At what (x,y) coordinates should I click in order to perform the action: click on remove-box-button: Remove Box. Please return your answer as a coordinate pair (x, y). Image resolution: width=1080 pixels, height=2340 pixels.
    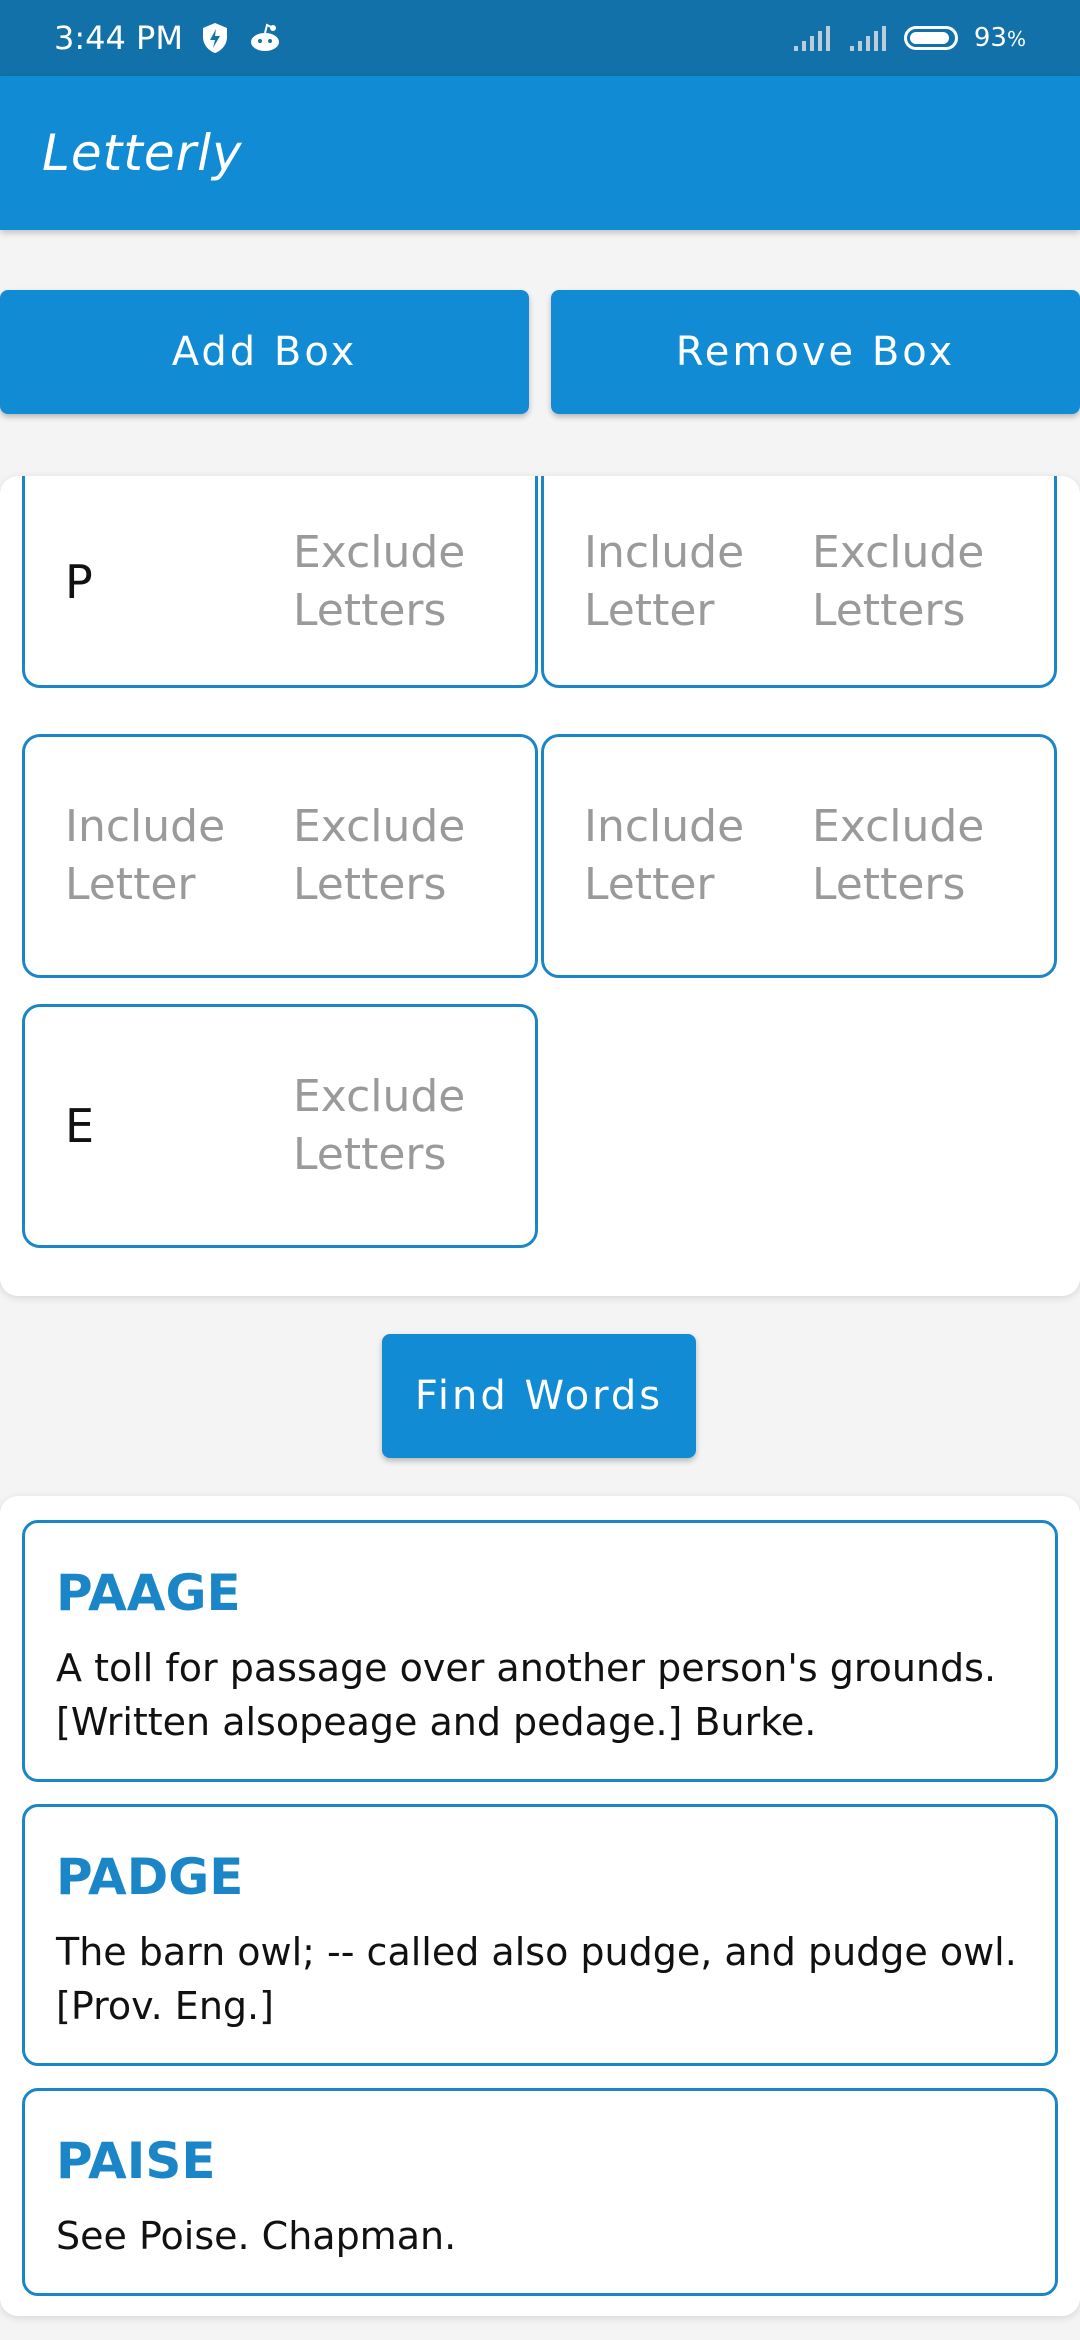
    Looking at the image, I should click on (815, 352).